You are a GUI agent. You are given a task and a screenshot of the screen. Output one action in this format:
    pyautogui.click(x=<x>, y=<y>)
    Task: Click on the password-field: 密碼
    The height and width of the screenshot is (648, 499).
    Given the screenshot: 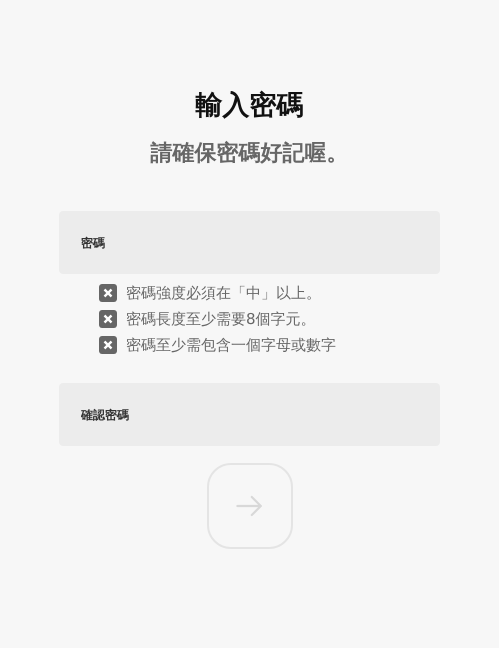 What is the action you would take?
    pyautogui.click(x=249, y=242)
    